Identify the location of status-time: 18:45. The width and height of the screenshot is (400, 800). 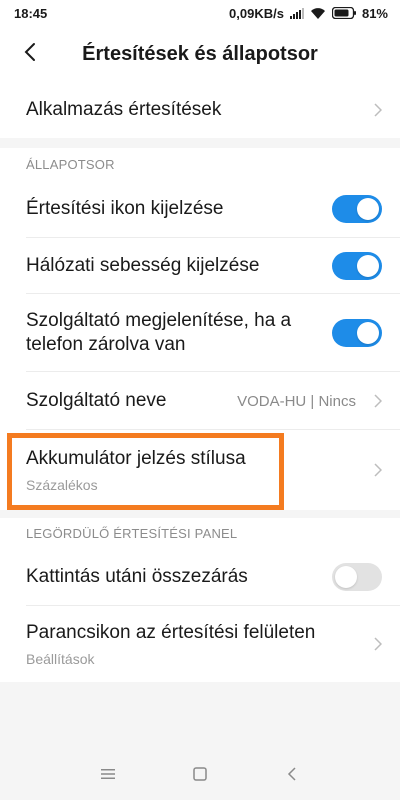
(31, 13).